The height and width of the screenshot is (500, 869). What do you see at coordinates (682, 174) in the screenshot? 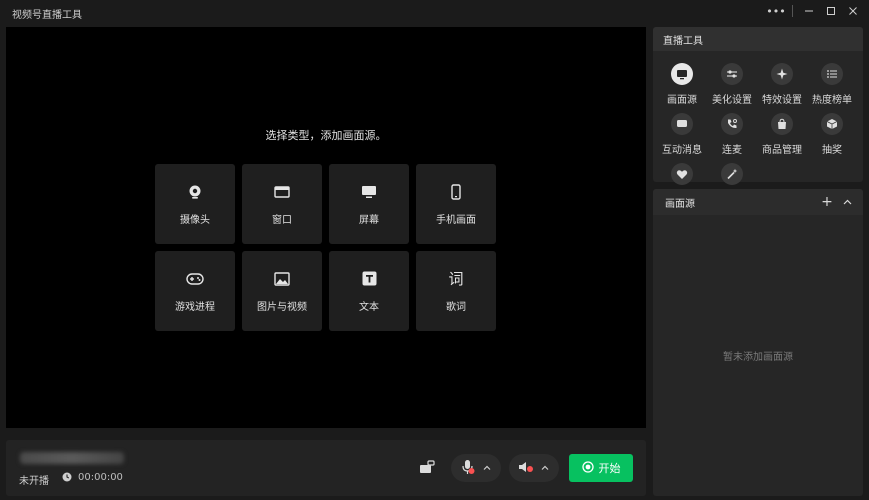
I see `heart-icon` at bounding box center [682, 174].